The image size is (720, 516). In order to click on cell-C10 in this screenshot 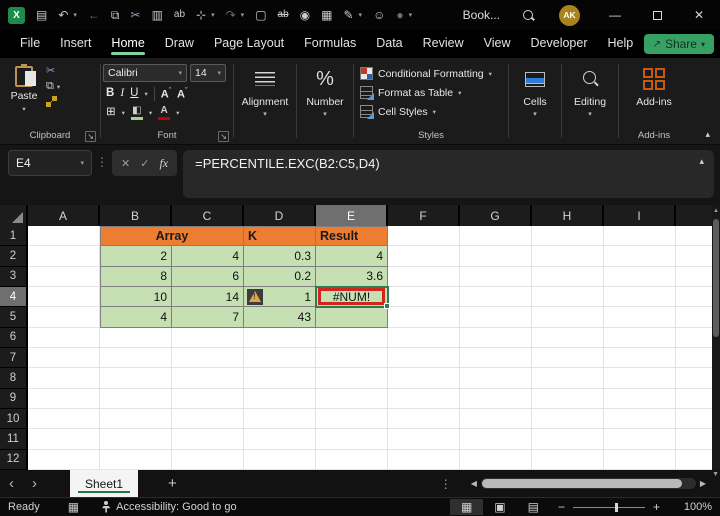, I will do `click(208, 419)`.